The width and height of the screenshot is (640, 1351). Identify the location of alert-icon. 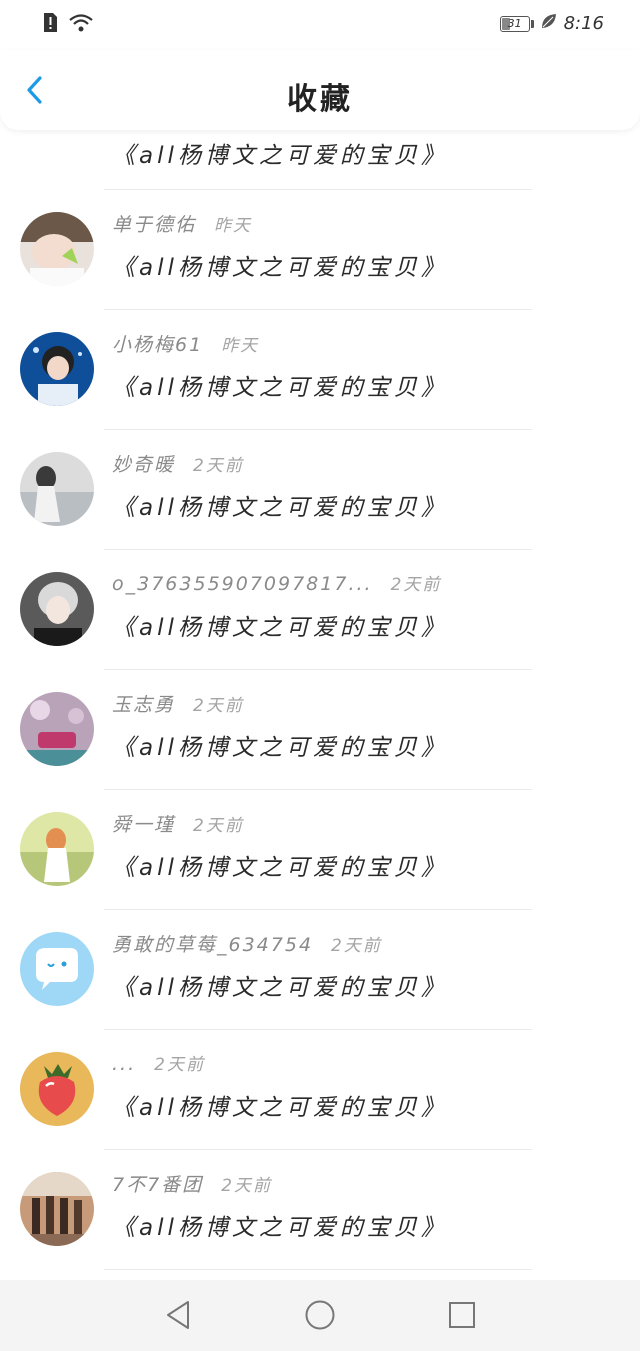
(50, 25).